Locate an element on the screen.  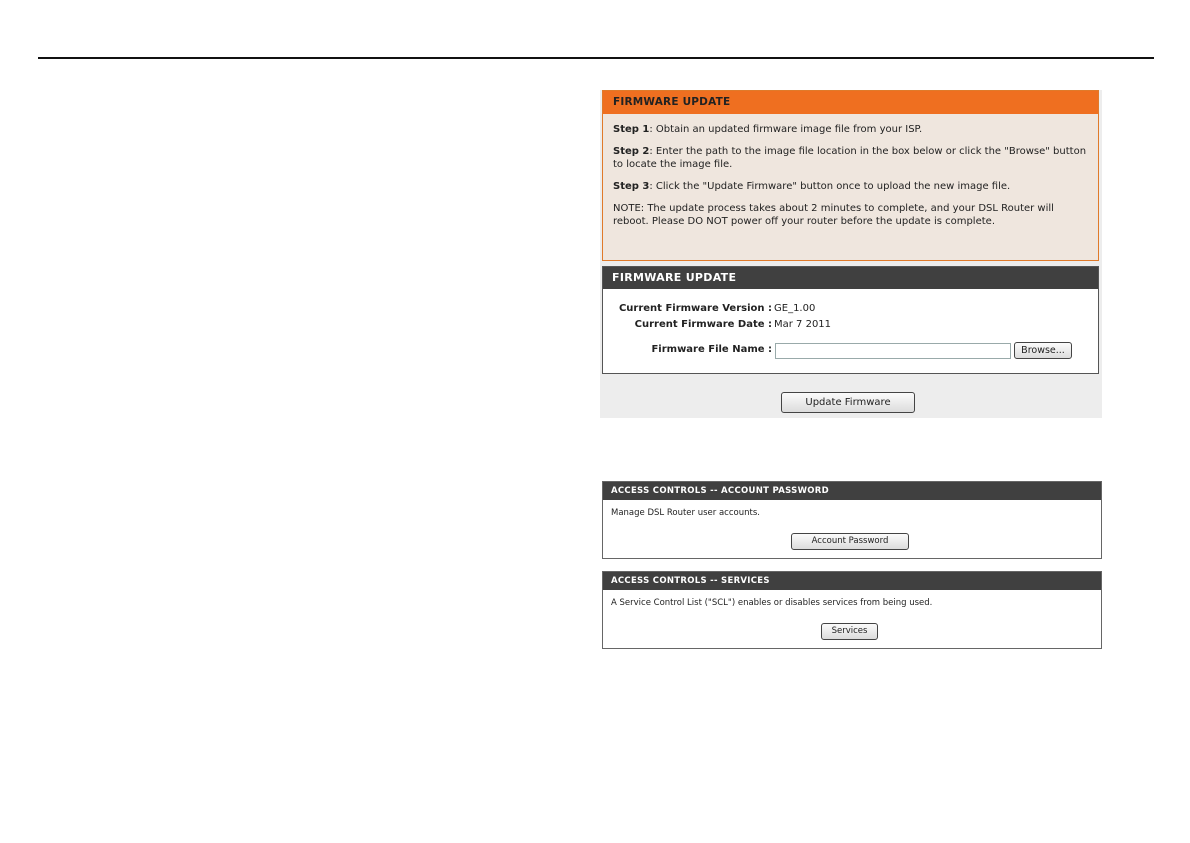
services-header: ACCESS CONTROLS -- SERVICES is located at coordinates (852, 581).